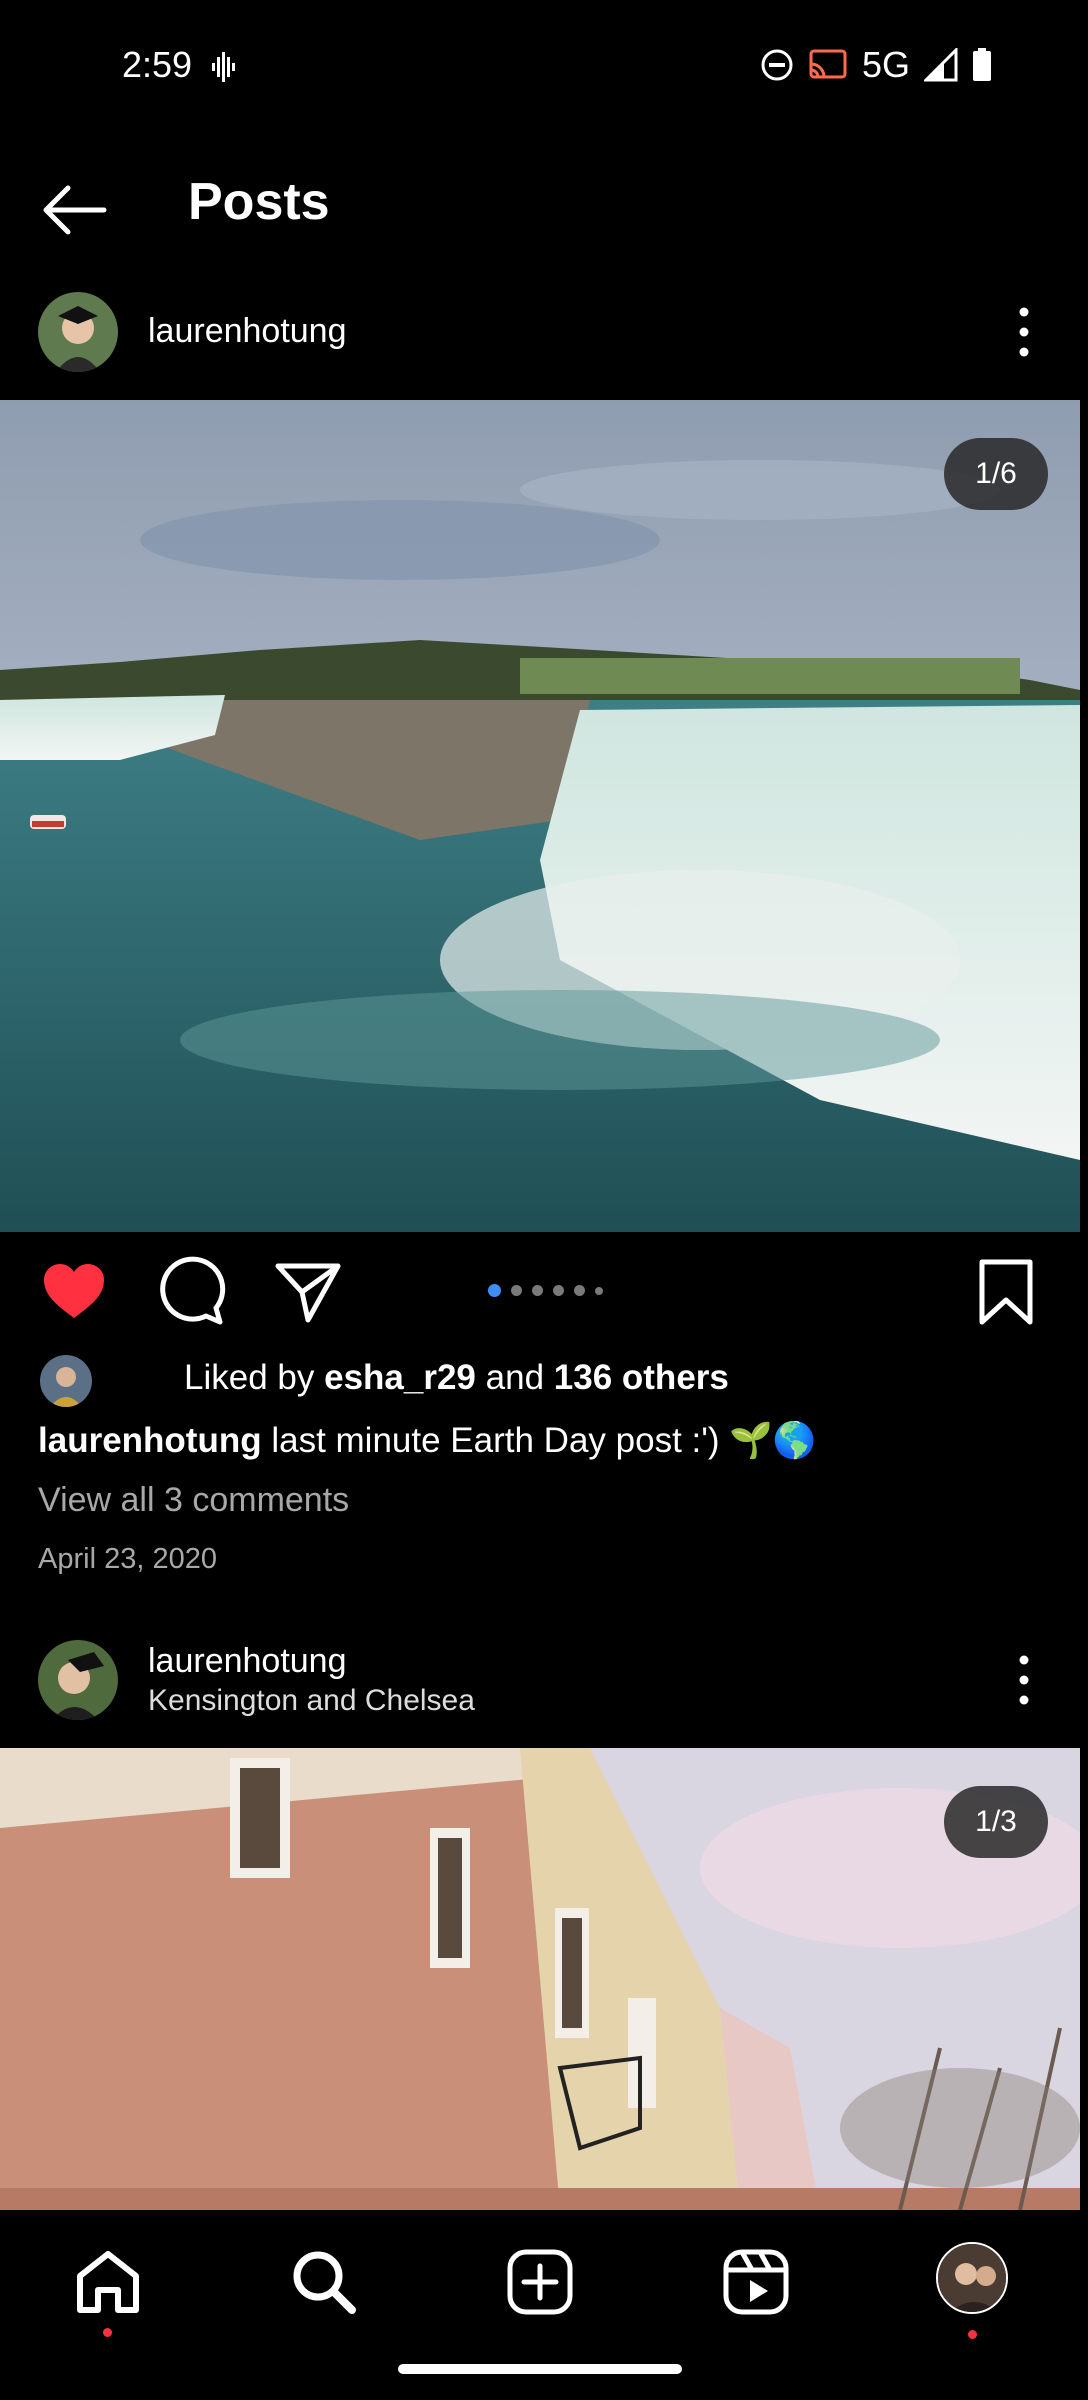 The image size is (1088, 2400). Describe the element at coordinates (540, 2369) in the screenshot. I see `gesture-home-bar` at that location.